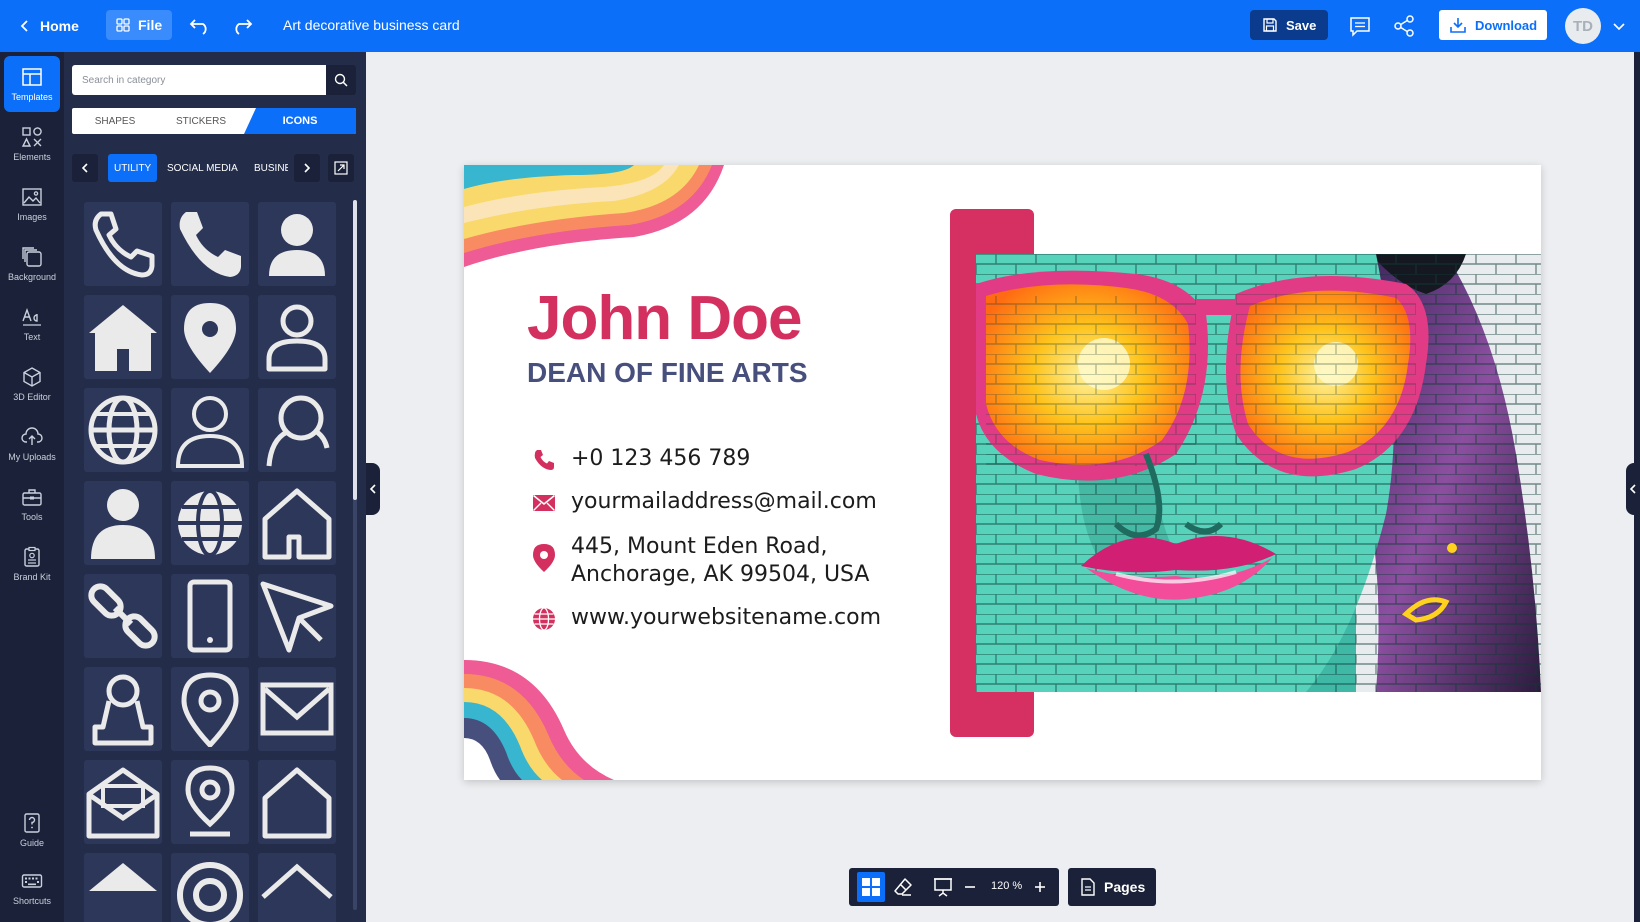 The image size is (1640, 922). Describe the element at coordinates (32, 457) in the screenshot. I see `rail-label: My Uploads` at that location.